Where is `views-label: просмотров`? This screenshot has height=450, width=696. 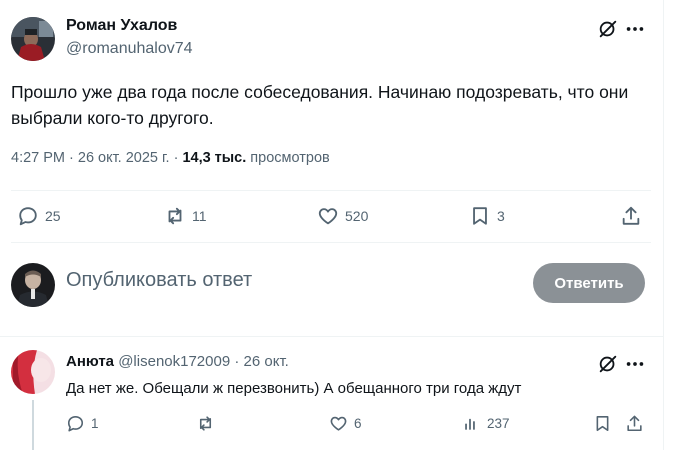
views-label: просмотров is located at coordinates (290, 158).